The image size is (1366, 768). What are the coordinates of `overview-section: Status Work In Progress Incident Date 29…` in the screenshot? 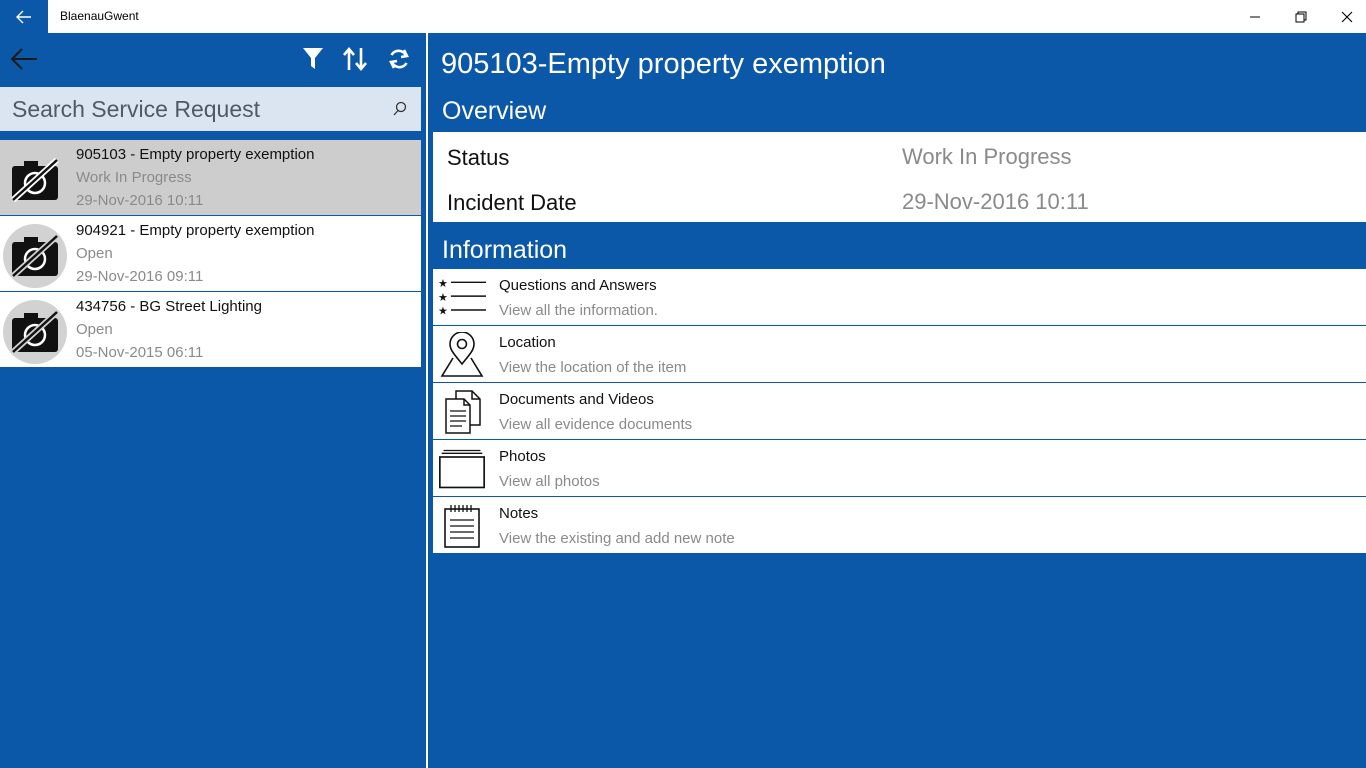 It's located at (899, 177).